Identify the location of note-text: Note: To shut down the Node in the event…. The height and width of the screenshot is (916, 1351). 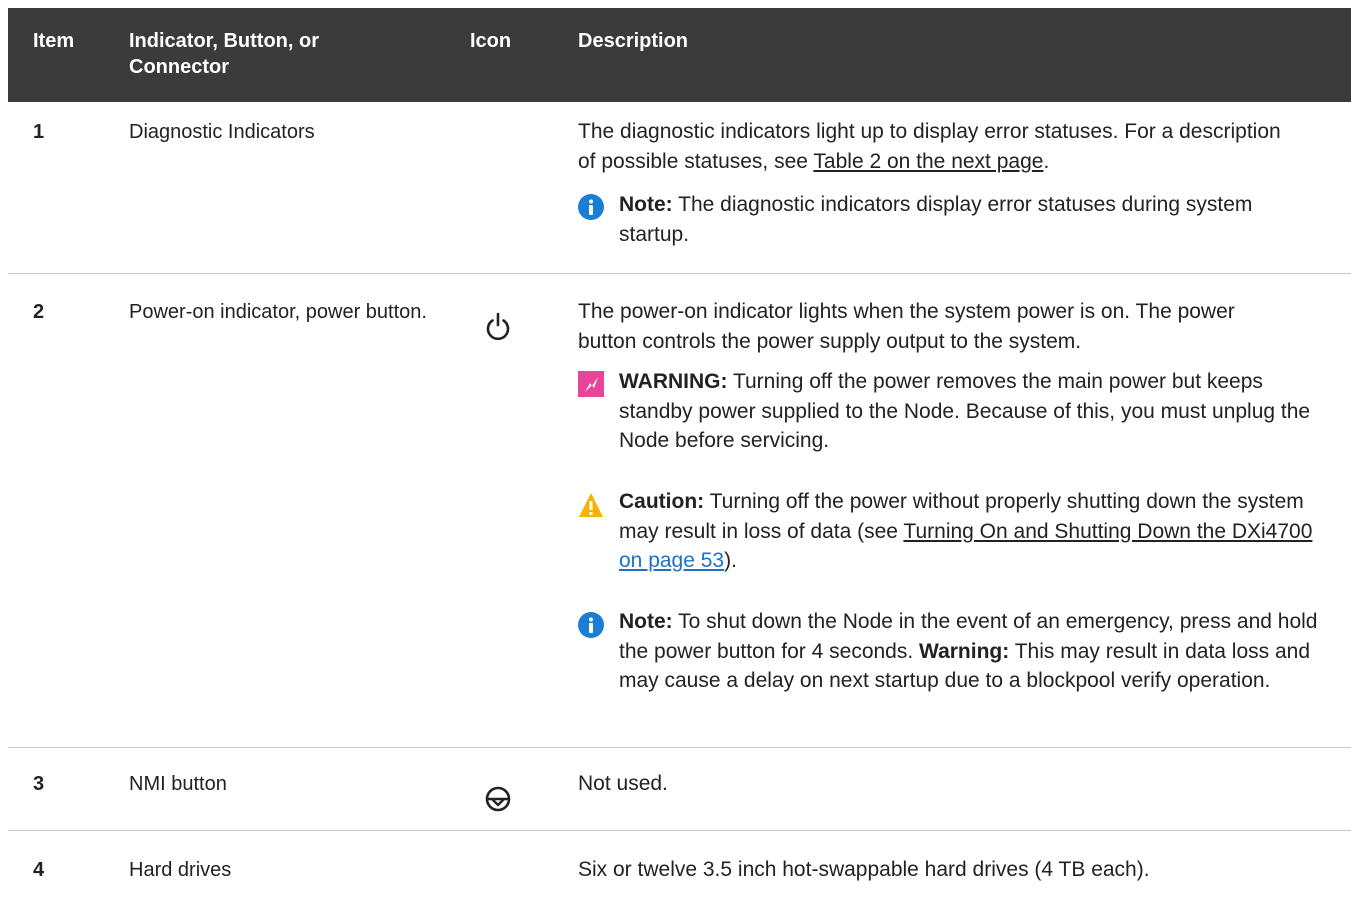
(968, 651).